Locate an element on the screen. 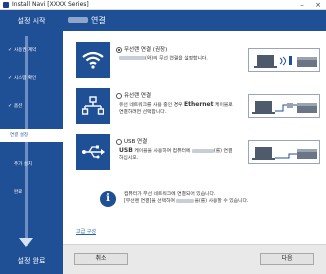  radio-usb: USB 연결 is located at coordinates (131, 141).